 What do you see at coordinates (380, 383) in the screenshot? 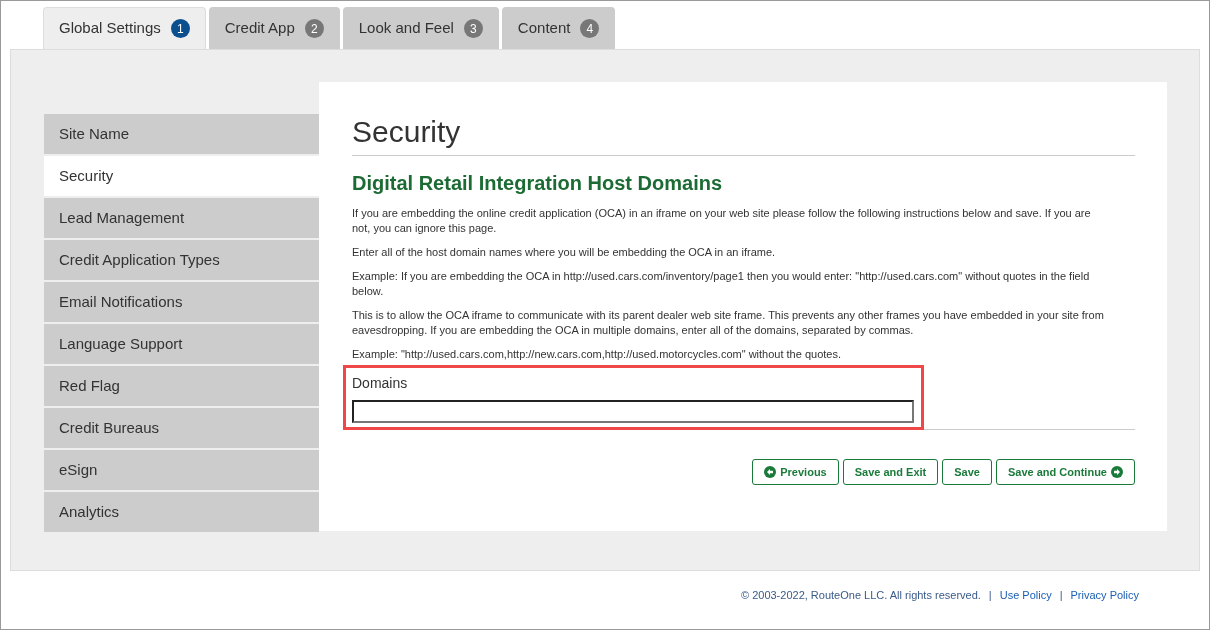
I see `field-label: Domains` at bounding box center [380, 383].